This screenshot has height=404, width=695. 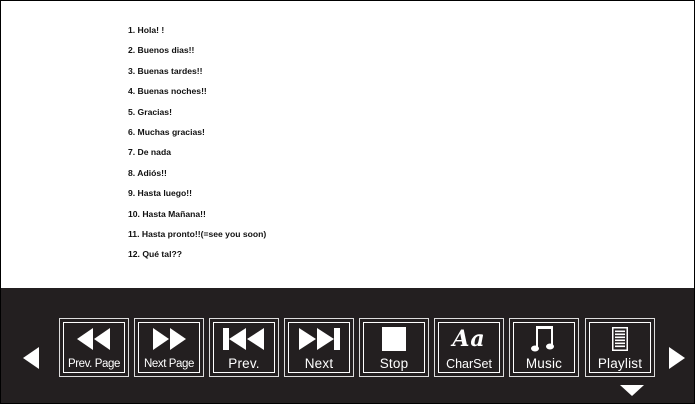 I want to click on scroll-down-arrow-icon, so click(x=632, y=390).